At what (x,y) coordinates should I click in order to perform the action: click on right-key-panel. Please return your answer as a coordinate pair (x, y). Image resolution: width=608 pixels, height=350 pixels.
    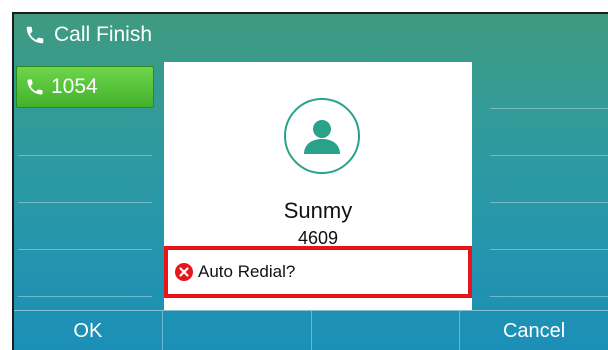
    Looking at the image, I should click on (545, 180).